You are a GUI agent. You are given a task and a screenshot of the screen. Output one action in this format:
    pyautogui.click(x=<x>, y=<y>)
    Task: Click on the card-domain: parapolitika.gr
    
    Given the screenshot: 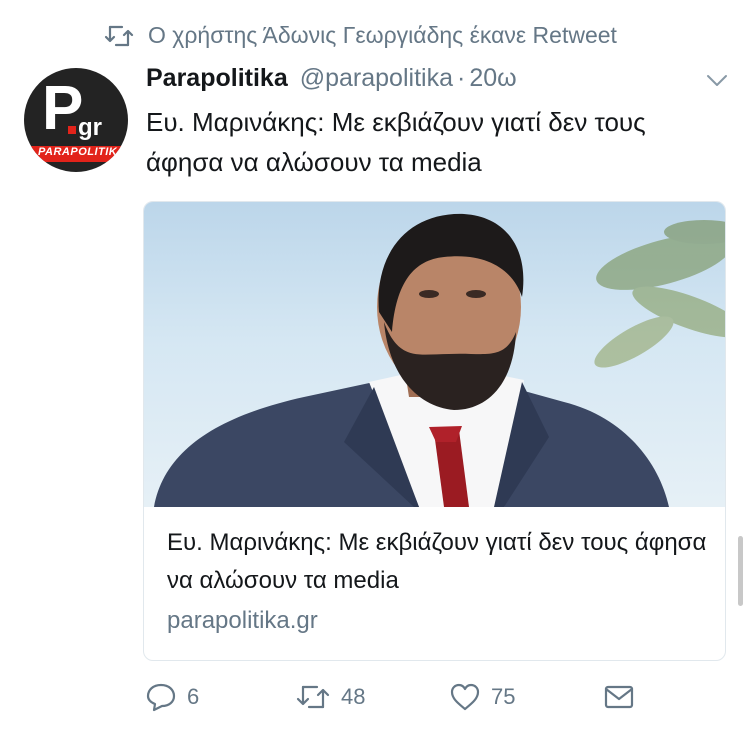 What is the action you would take?
    pyautogui.click(x=242, y=620)
    